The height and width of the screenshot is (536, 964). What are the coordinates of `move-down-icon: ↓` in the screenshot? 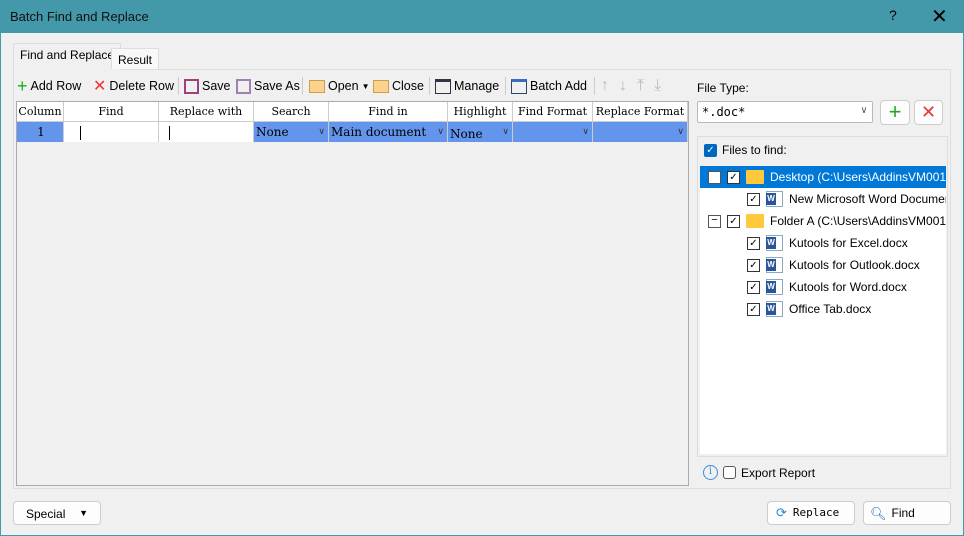 It's located at (623, 86).